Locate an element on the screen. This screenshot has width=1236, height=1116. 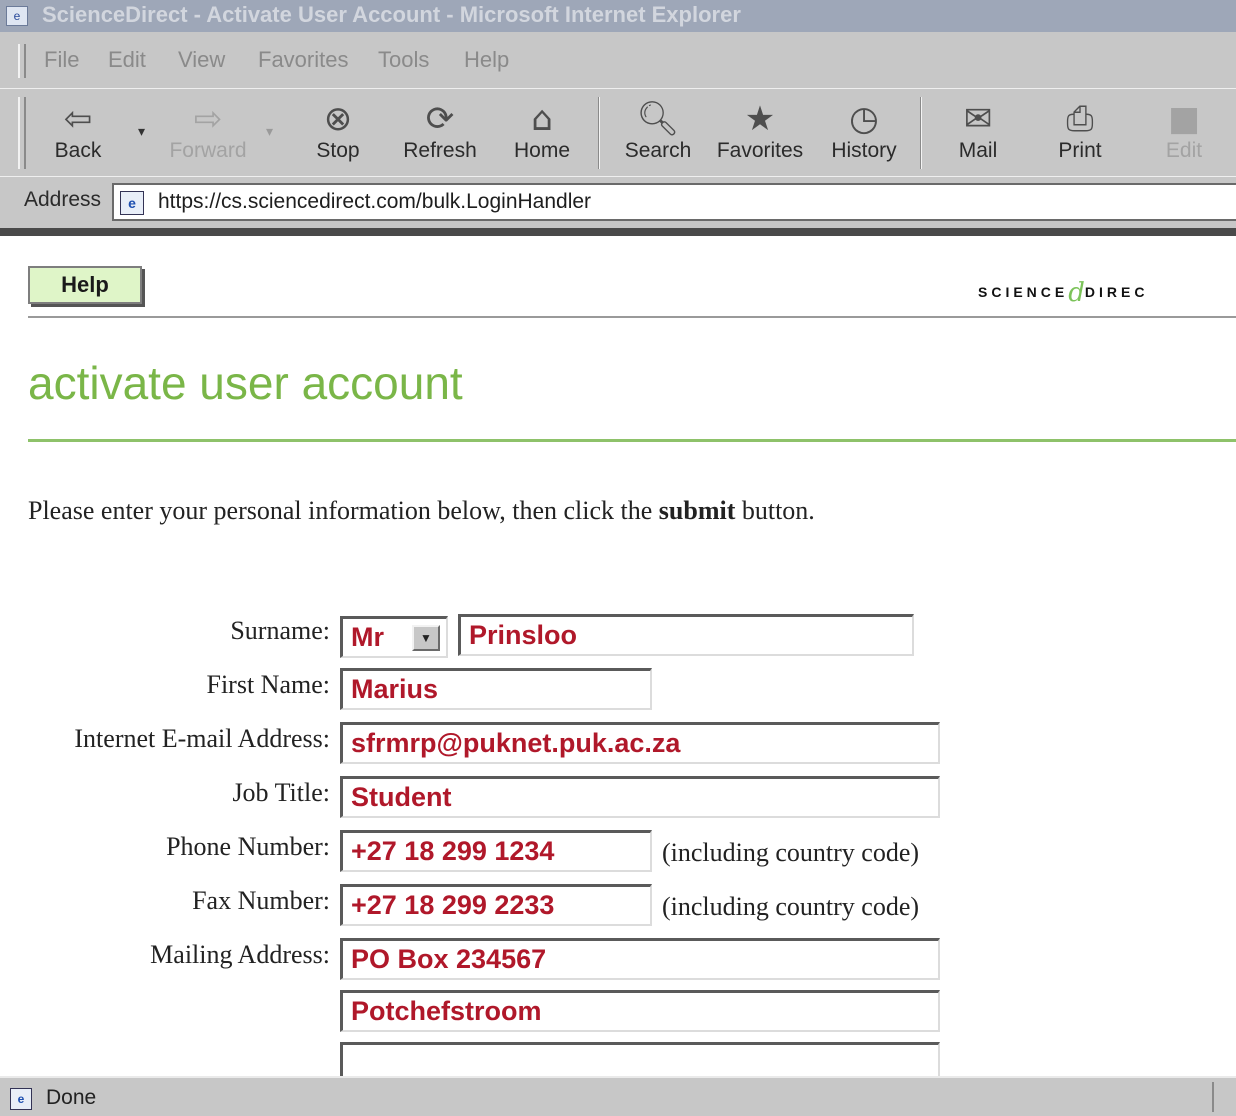
fax-label: Fax Number: is located at coordinates (261, 900).